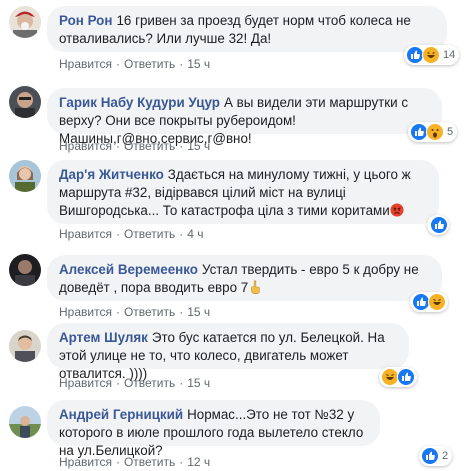 This screenshot has height=471, width=464. What do you see at coordinates (128, 269) in the screenshot?
I see `comment-author: Алексей Веремеенко` at bounding box center [128, 269].